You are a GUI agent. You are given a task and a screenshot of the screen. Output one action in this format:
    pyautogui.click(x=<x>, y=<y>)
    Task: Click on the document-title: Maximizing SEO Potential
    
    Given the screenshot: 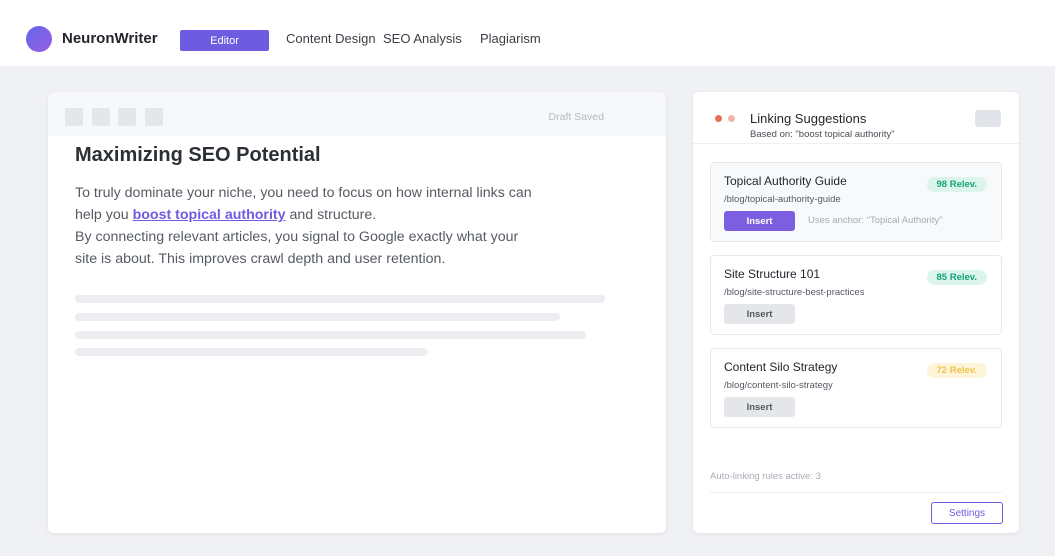 What is the action you would take?
    pyautogui.click(x=198, y=155)
    